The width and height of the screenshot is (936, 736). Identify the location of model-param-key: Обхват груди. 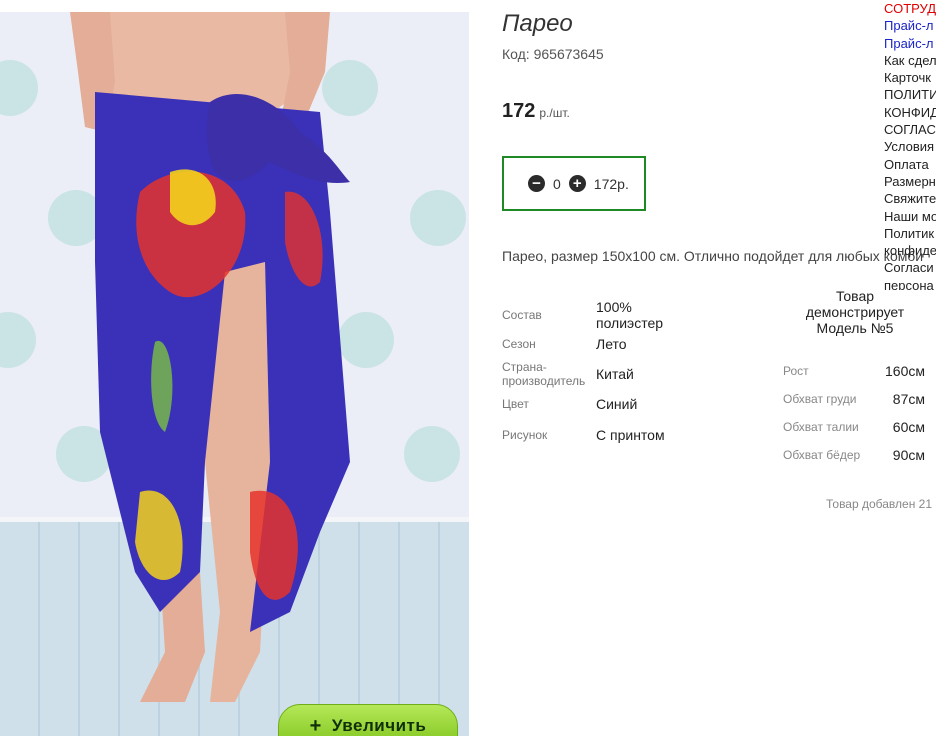
(820, 399).